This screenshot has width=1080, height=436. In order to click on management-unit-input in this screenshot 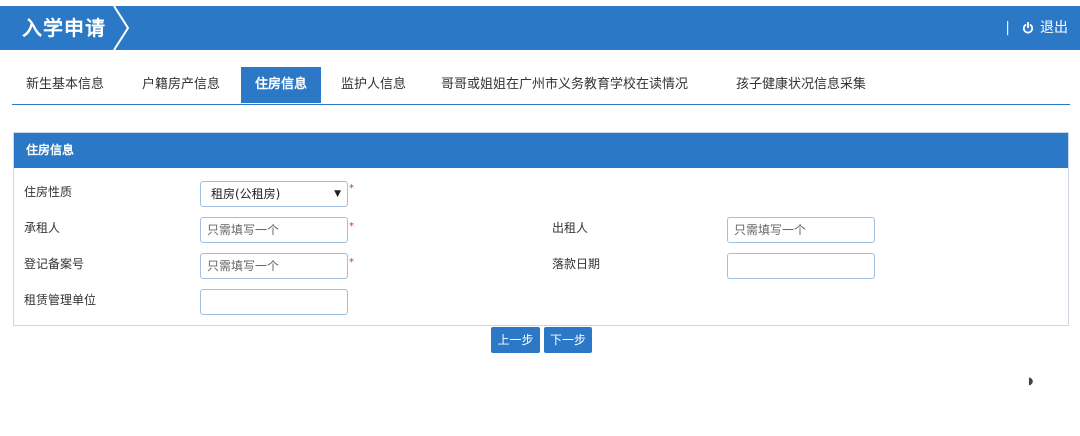, I will do `click(274, 302)`.